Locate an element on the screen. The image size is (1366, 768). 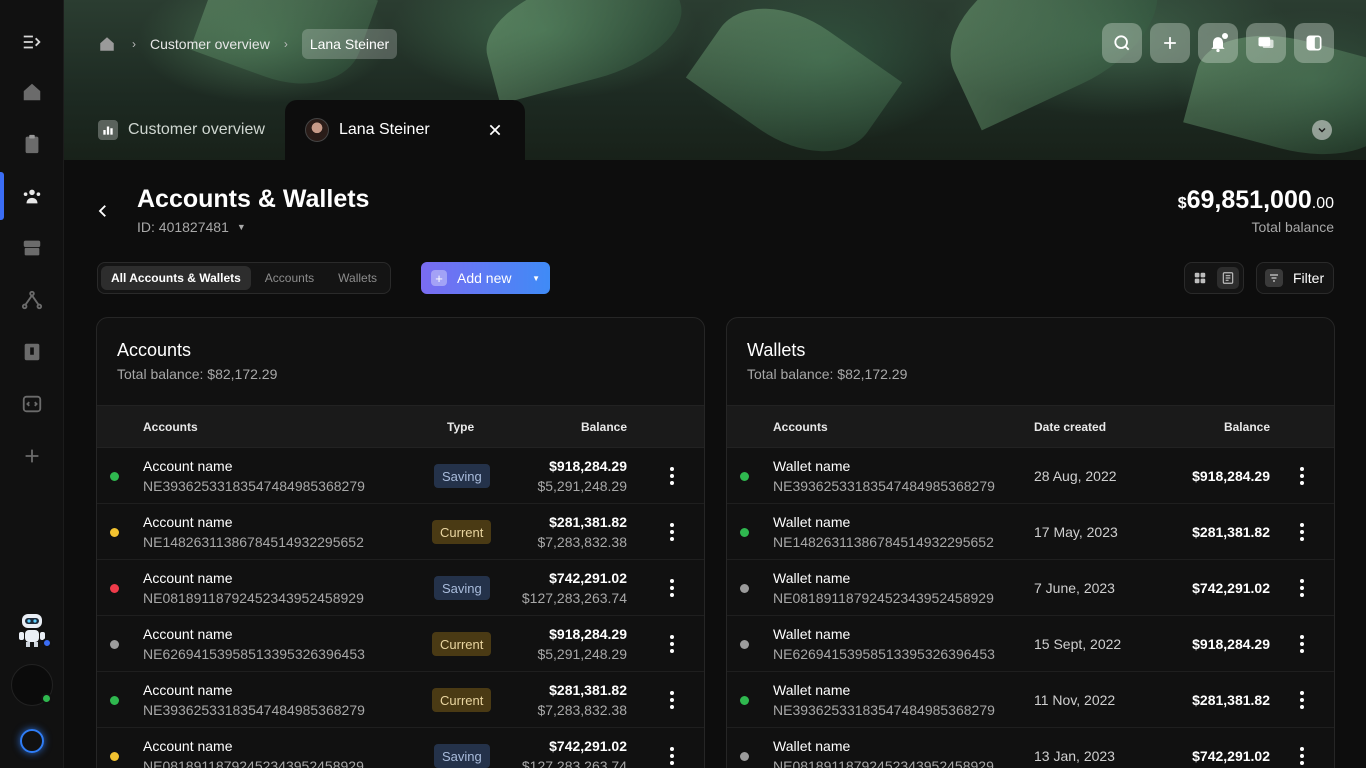
add-new-button: + Add new ▼ is located at coordinates (485, 278).